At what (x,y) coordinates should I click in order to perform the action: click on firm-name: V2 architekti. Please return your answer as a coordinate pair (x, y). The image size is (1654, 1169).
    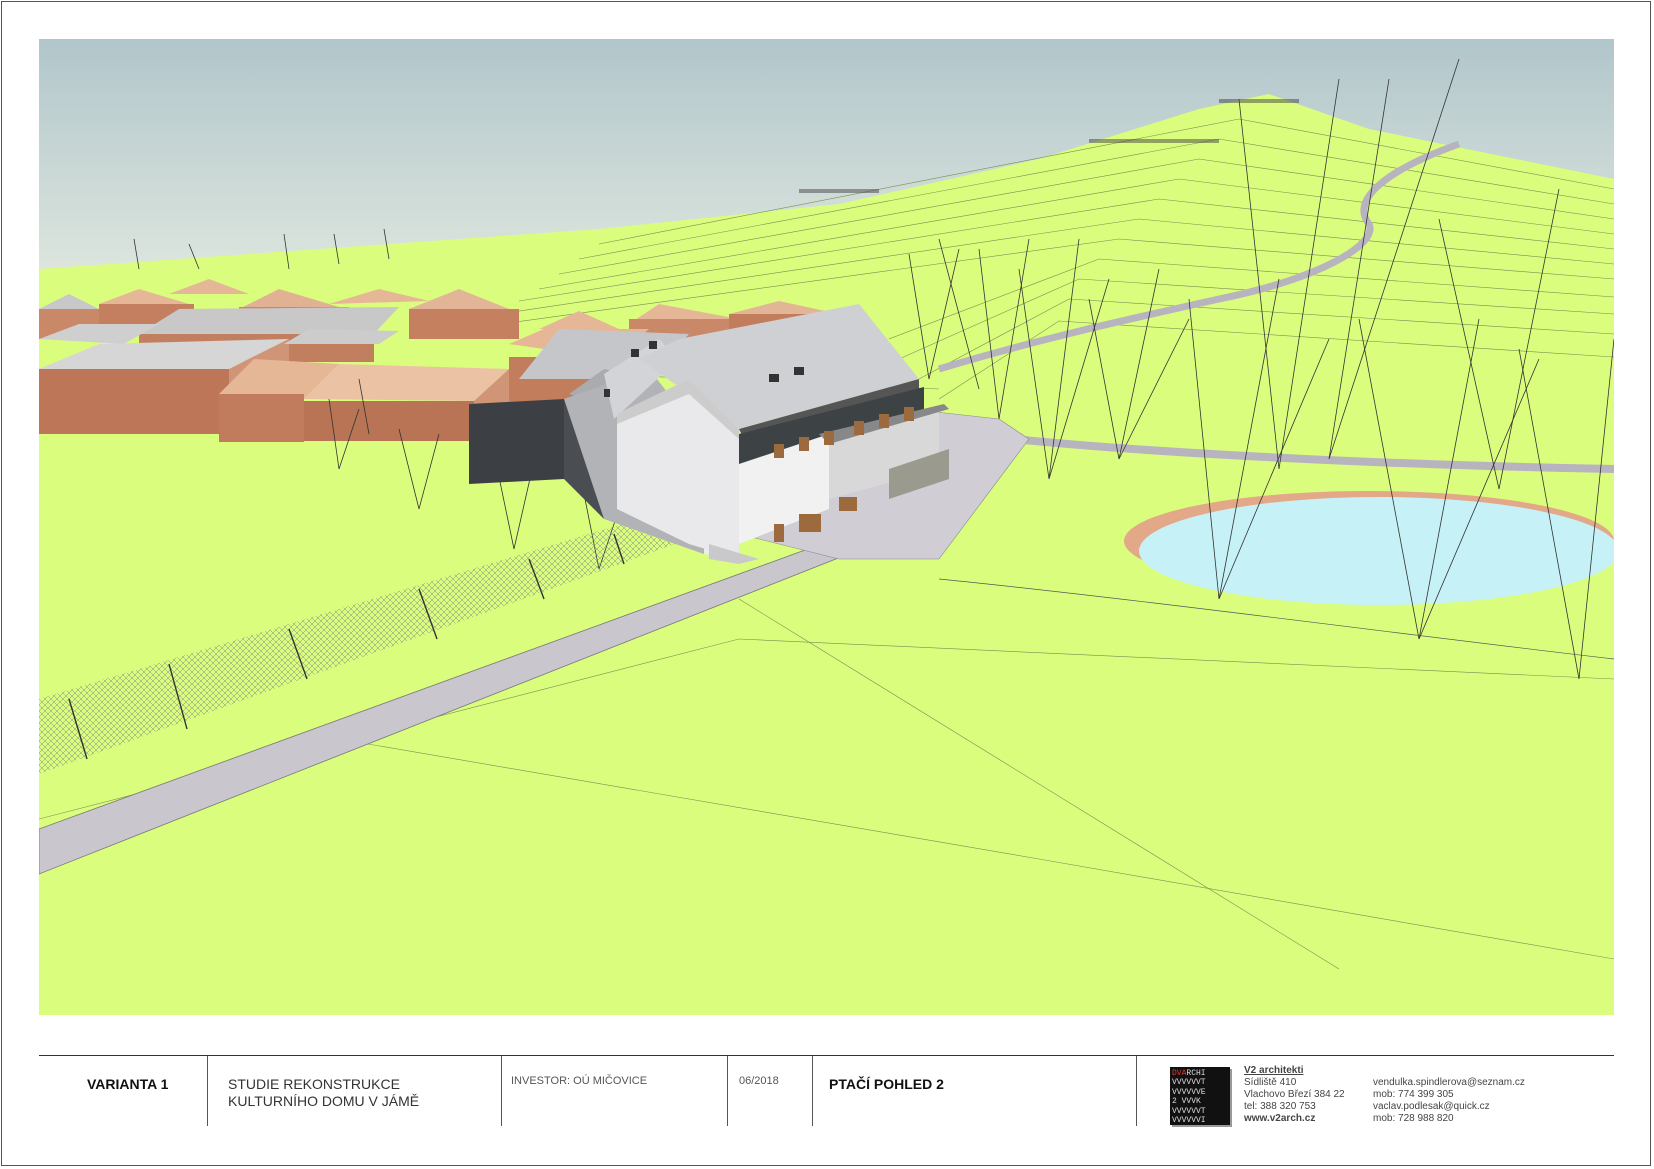
    Looking at the image, I should click on (1274, 1070).